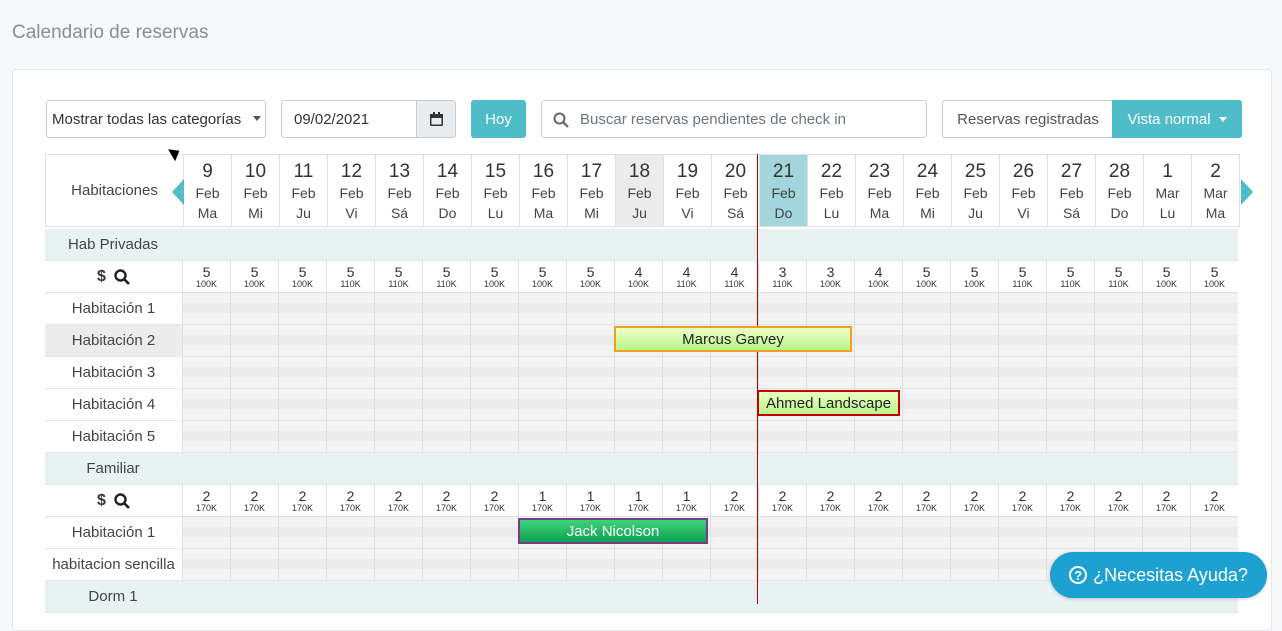 The height and width of the screenshot is (631, 1282). Describe the element at coordinates (178, 192) in the screenshot. I see `prev-dates-arrow-icon` at that location.